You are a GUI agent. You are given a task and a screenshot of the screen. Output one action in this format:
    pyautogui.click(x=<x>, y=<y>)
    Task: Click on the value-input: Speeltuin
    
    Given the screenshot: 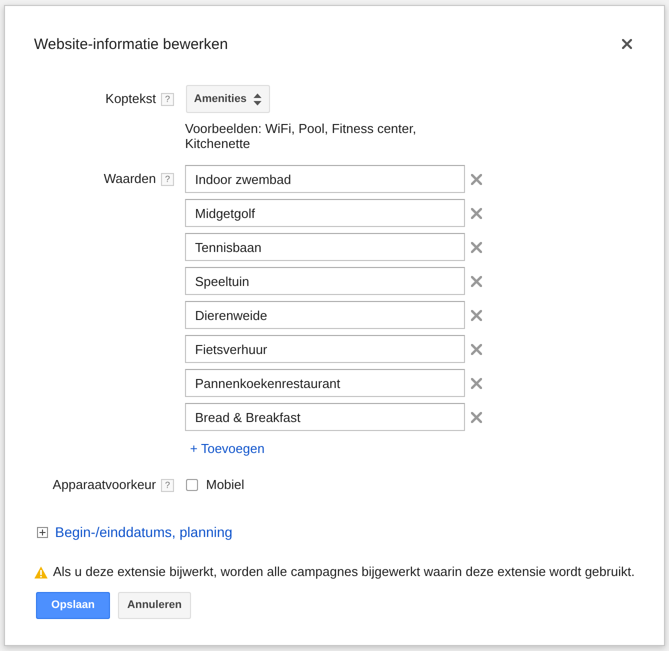 What is the action you would take?
    pyautogui.click(x=325, y=281)
    